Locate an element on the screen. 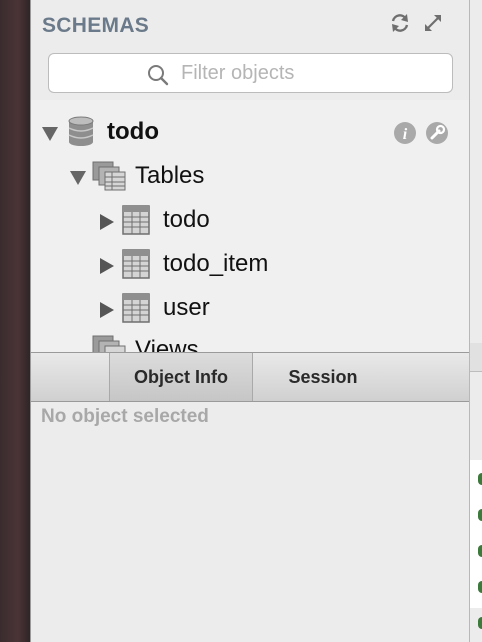 Image resolution: width=482 pixels, height=642 pixels. tree-item-views-folder: Views is located at coordinates (250, 341).